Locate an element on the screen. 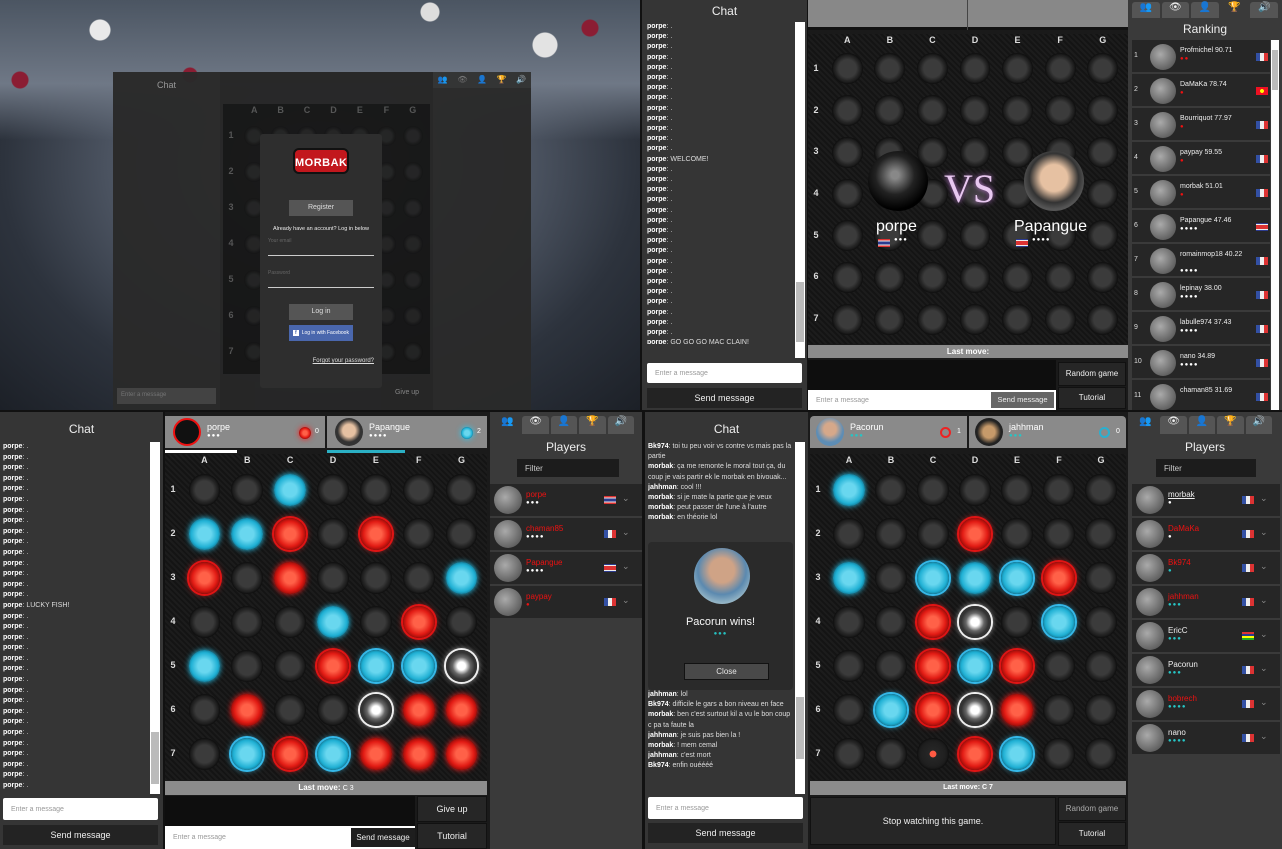 The width and height of the screenshot is (1282, 849). board-cell-G2 is located at coordinates (1101, 534).